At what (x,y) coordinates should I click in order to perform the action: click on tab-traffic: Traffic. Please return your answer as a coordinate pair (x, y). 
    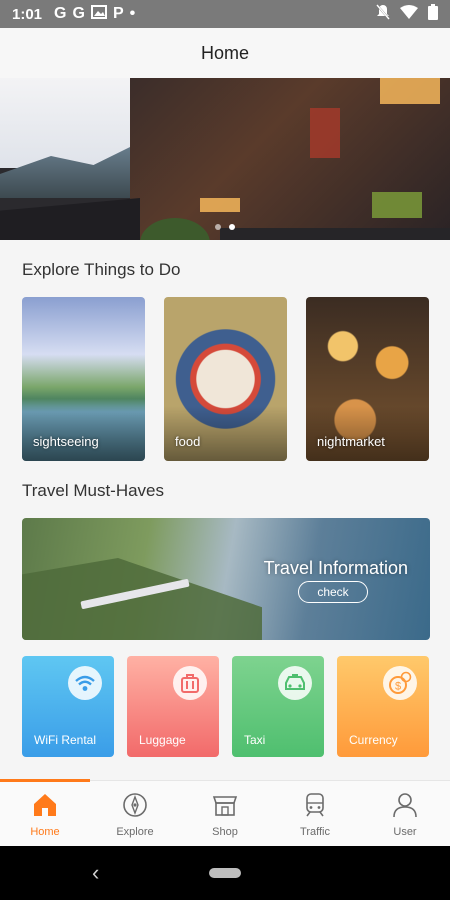
    Looking at the image, I should click on (315, 814).